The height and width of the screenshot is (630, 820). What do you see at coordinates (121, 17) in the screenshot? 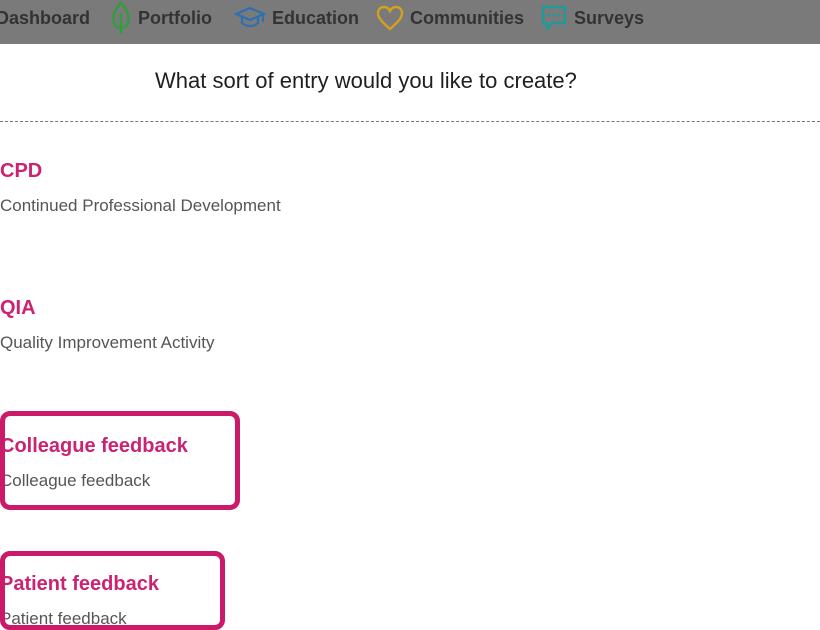
I see `leaf-icon` at bounding box center [121, 17].